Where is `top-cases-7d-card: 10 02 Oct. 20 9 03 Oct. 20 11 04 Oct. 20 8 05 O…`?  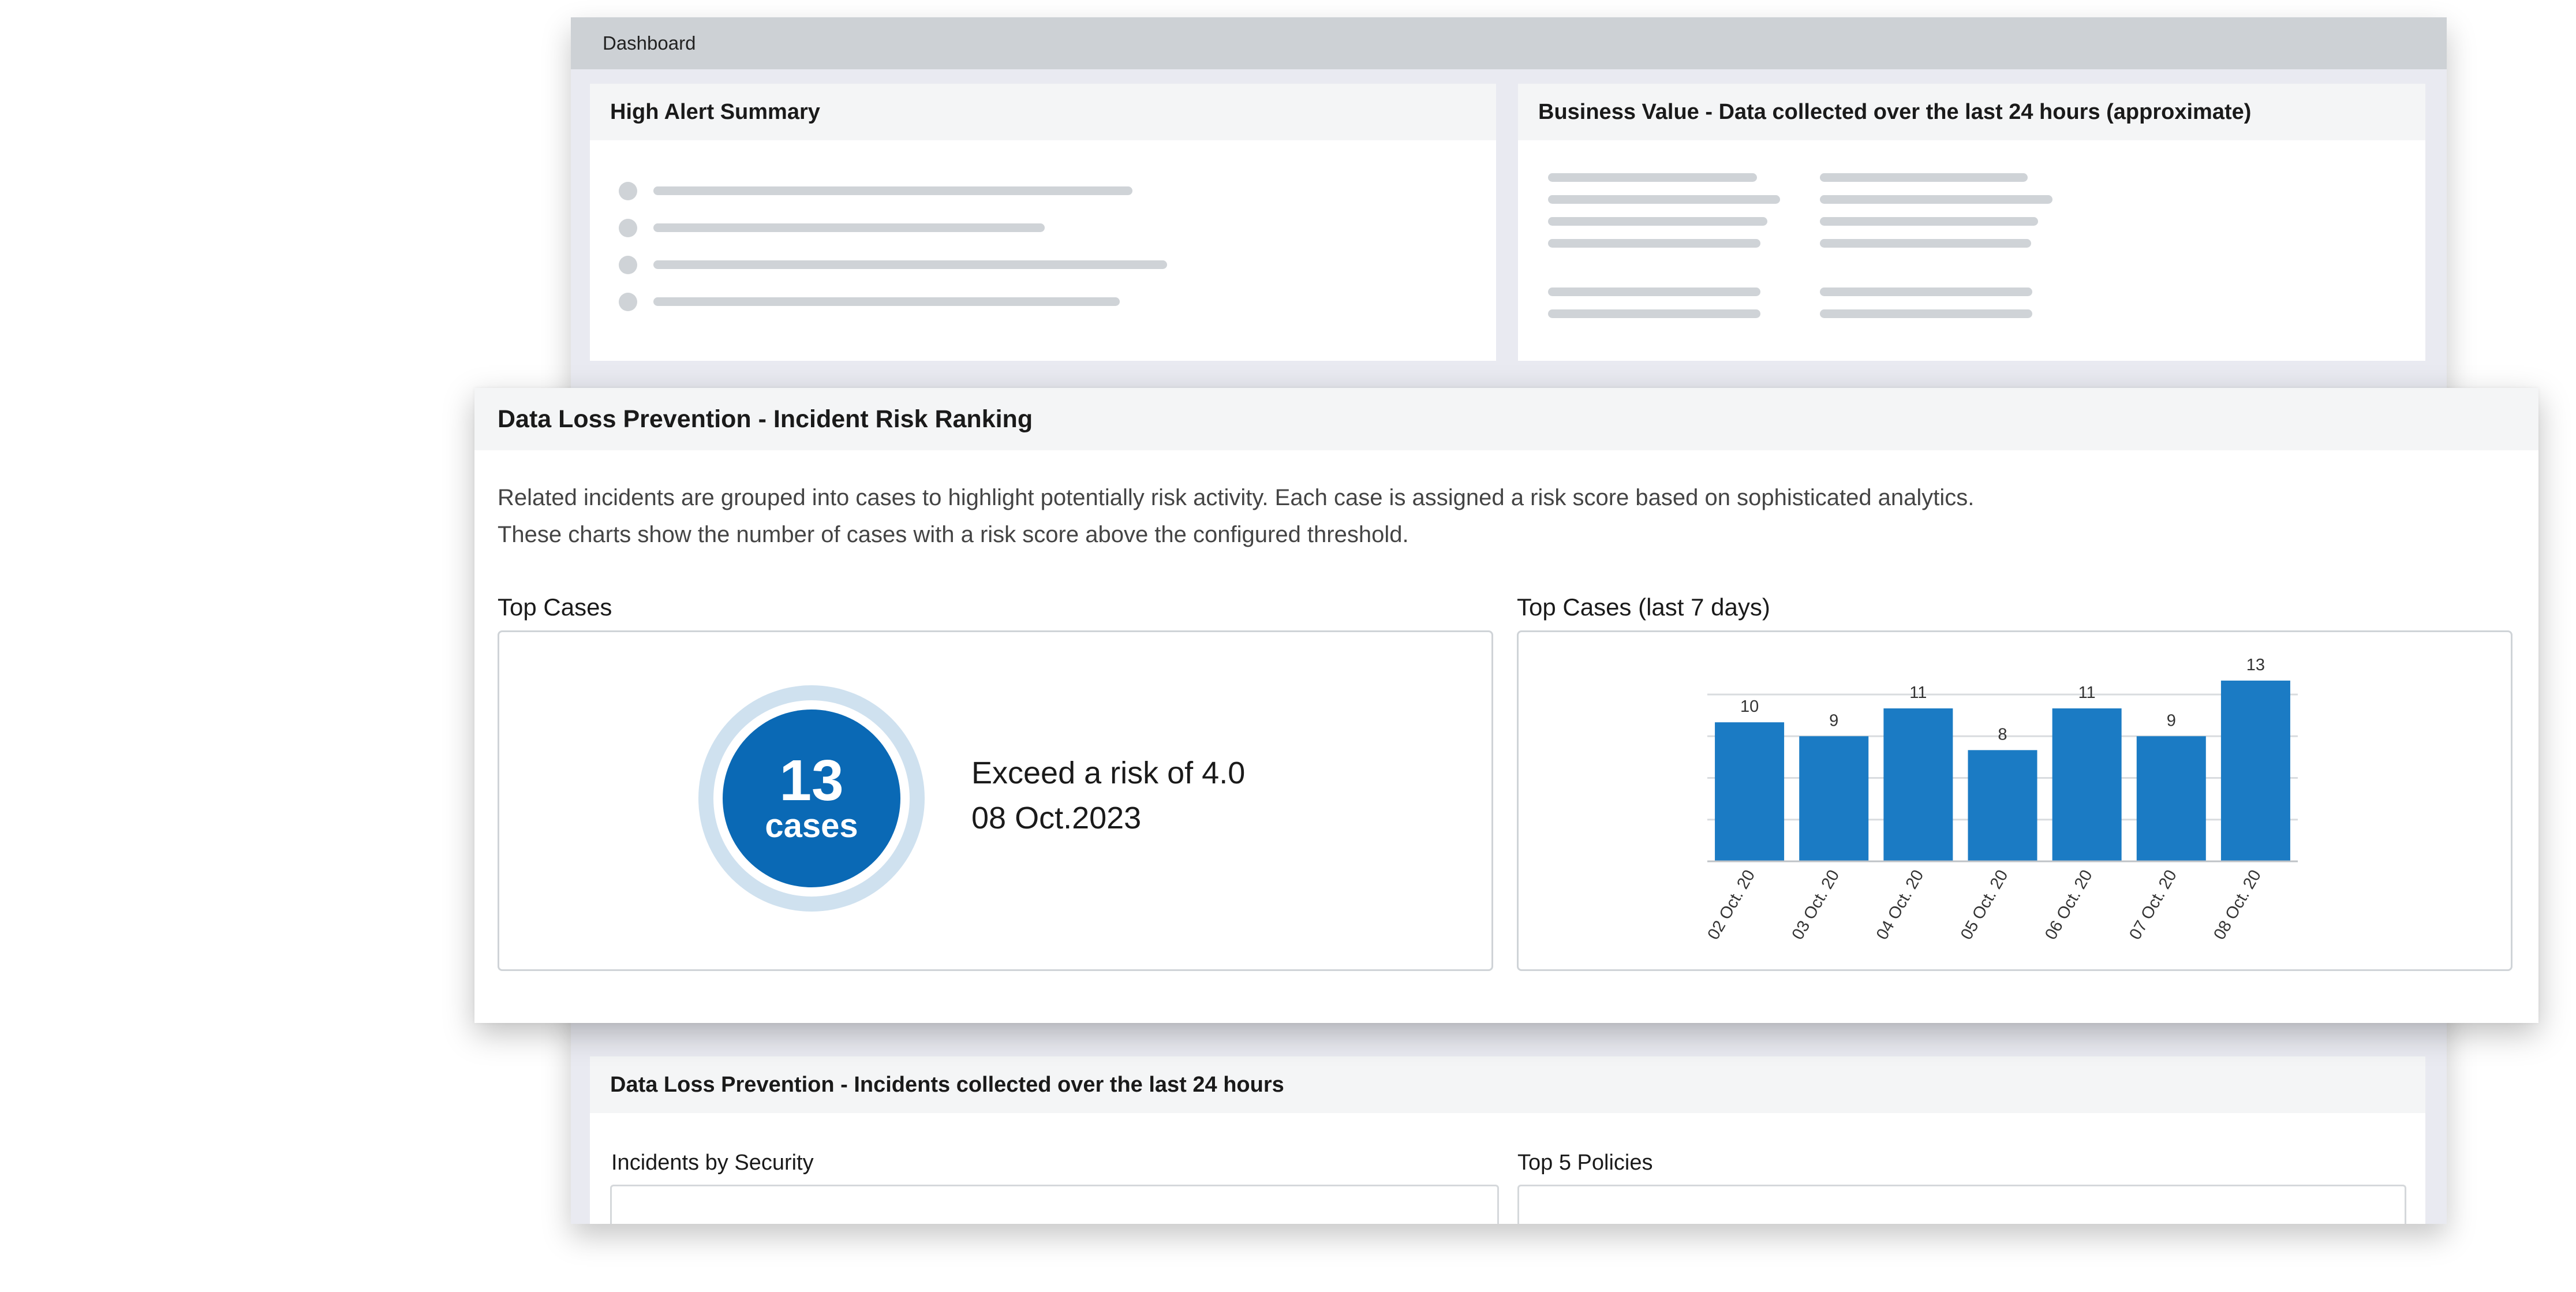 top-cases-7d-card: 10 02 Oct. 20 9 03 Oct. 20 11 04 Oct. 20 8 05 O… is located at coordinates (2015, 800).